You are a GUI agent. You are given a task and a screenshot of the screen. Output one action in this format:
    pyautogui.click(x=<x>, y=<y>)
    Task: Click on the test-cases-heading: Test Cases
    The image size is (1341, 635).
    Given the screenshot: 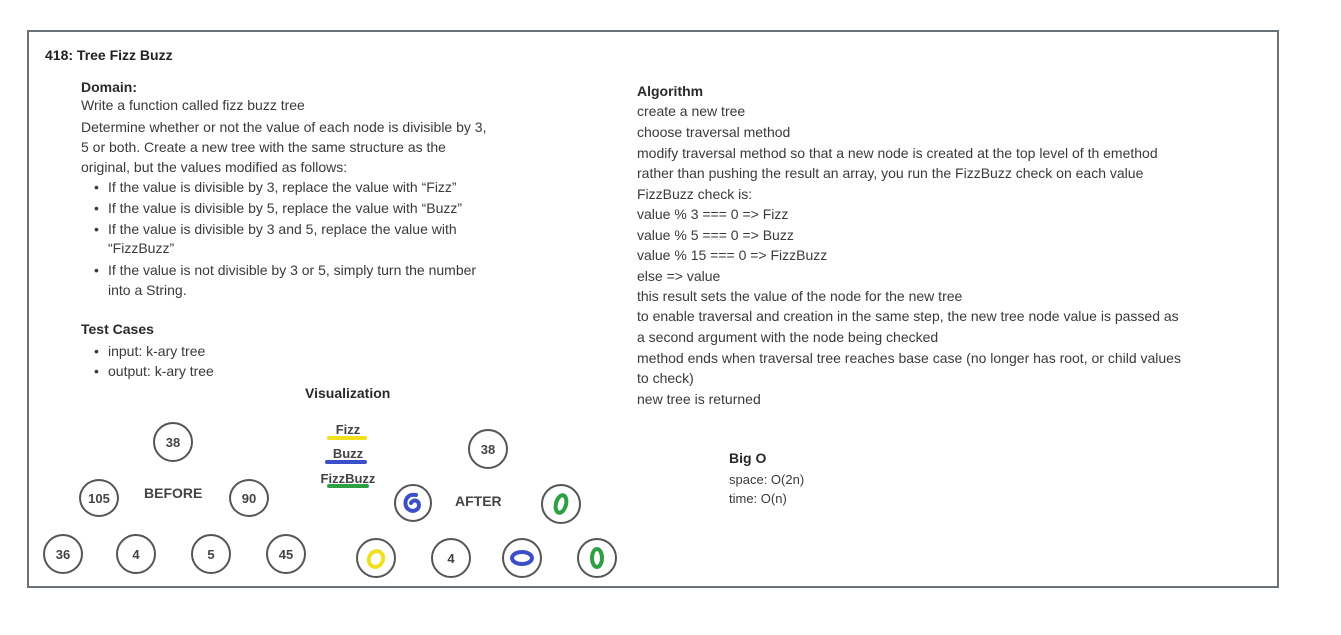 What is the action you would take?
    pyautogui.click(x=117, y=329)
    